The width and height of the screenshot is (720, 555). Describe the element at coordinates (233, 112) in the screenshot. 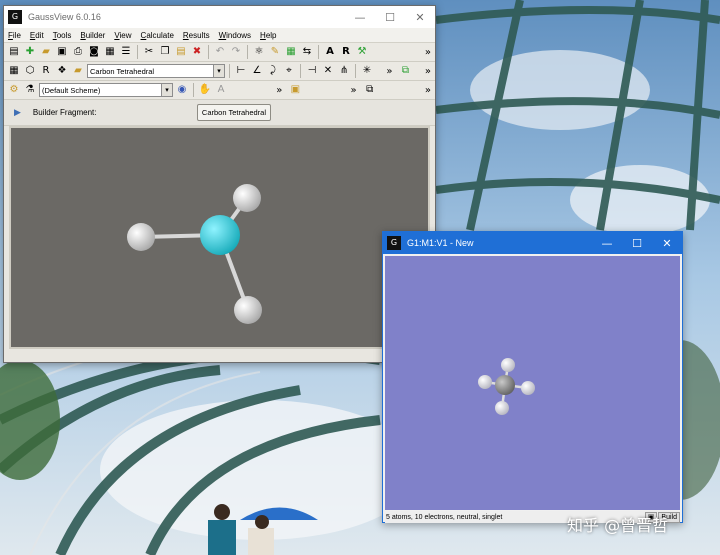

I see `builder-fragment-button: Carbon Tetrahedral` at that location.